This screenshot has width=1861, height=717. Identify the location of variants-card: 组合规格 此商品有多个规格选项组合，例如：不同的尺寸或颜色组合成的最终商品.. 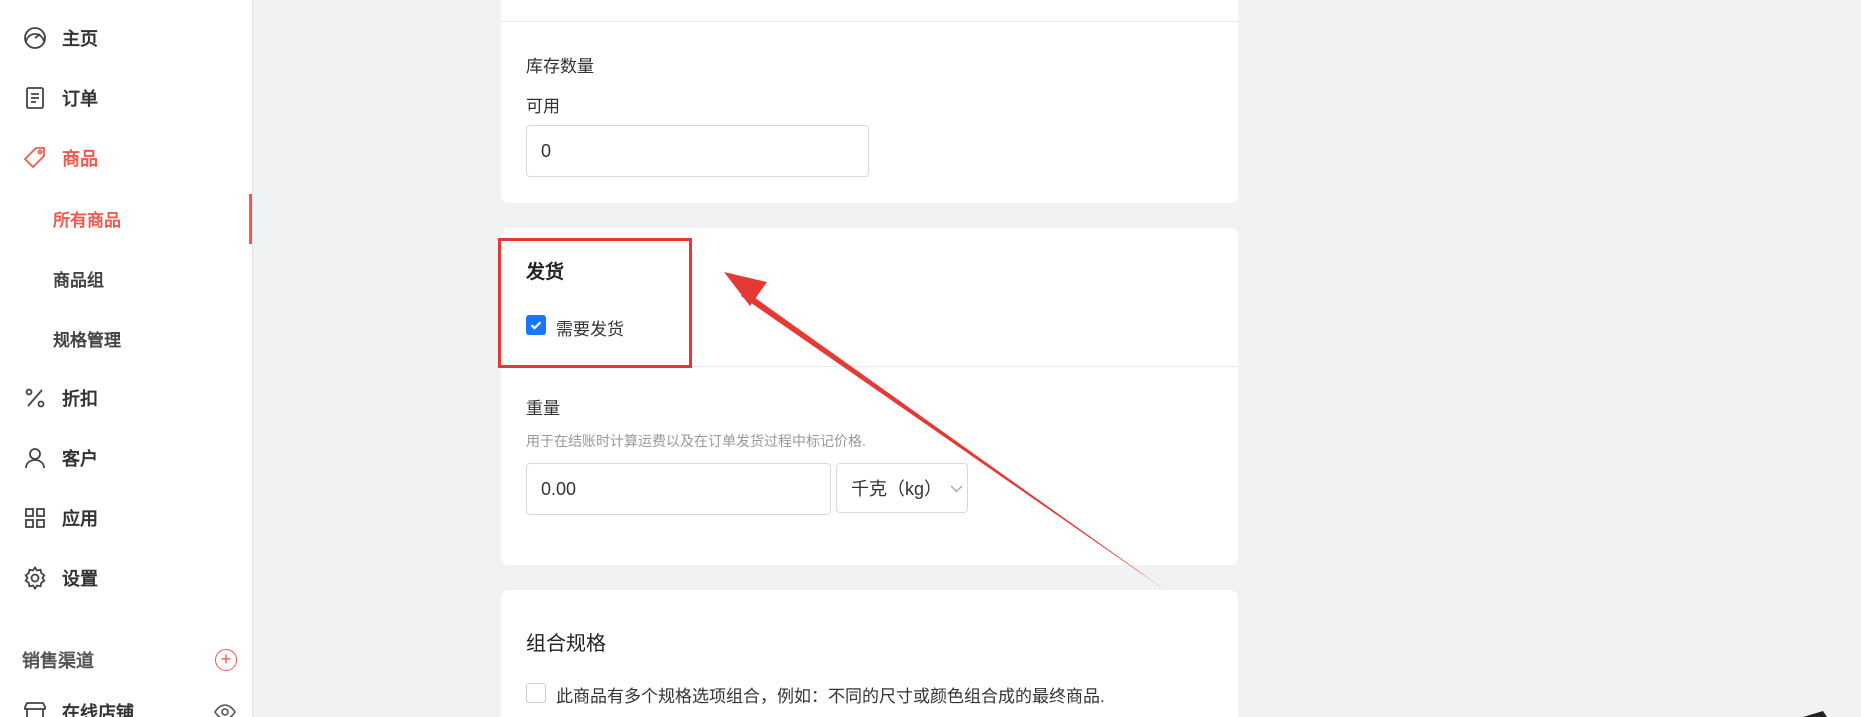
(869, 653).